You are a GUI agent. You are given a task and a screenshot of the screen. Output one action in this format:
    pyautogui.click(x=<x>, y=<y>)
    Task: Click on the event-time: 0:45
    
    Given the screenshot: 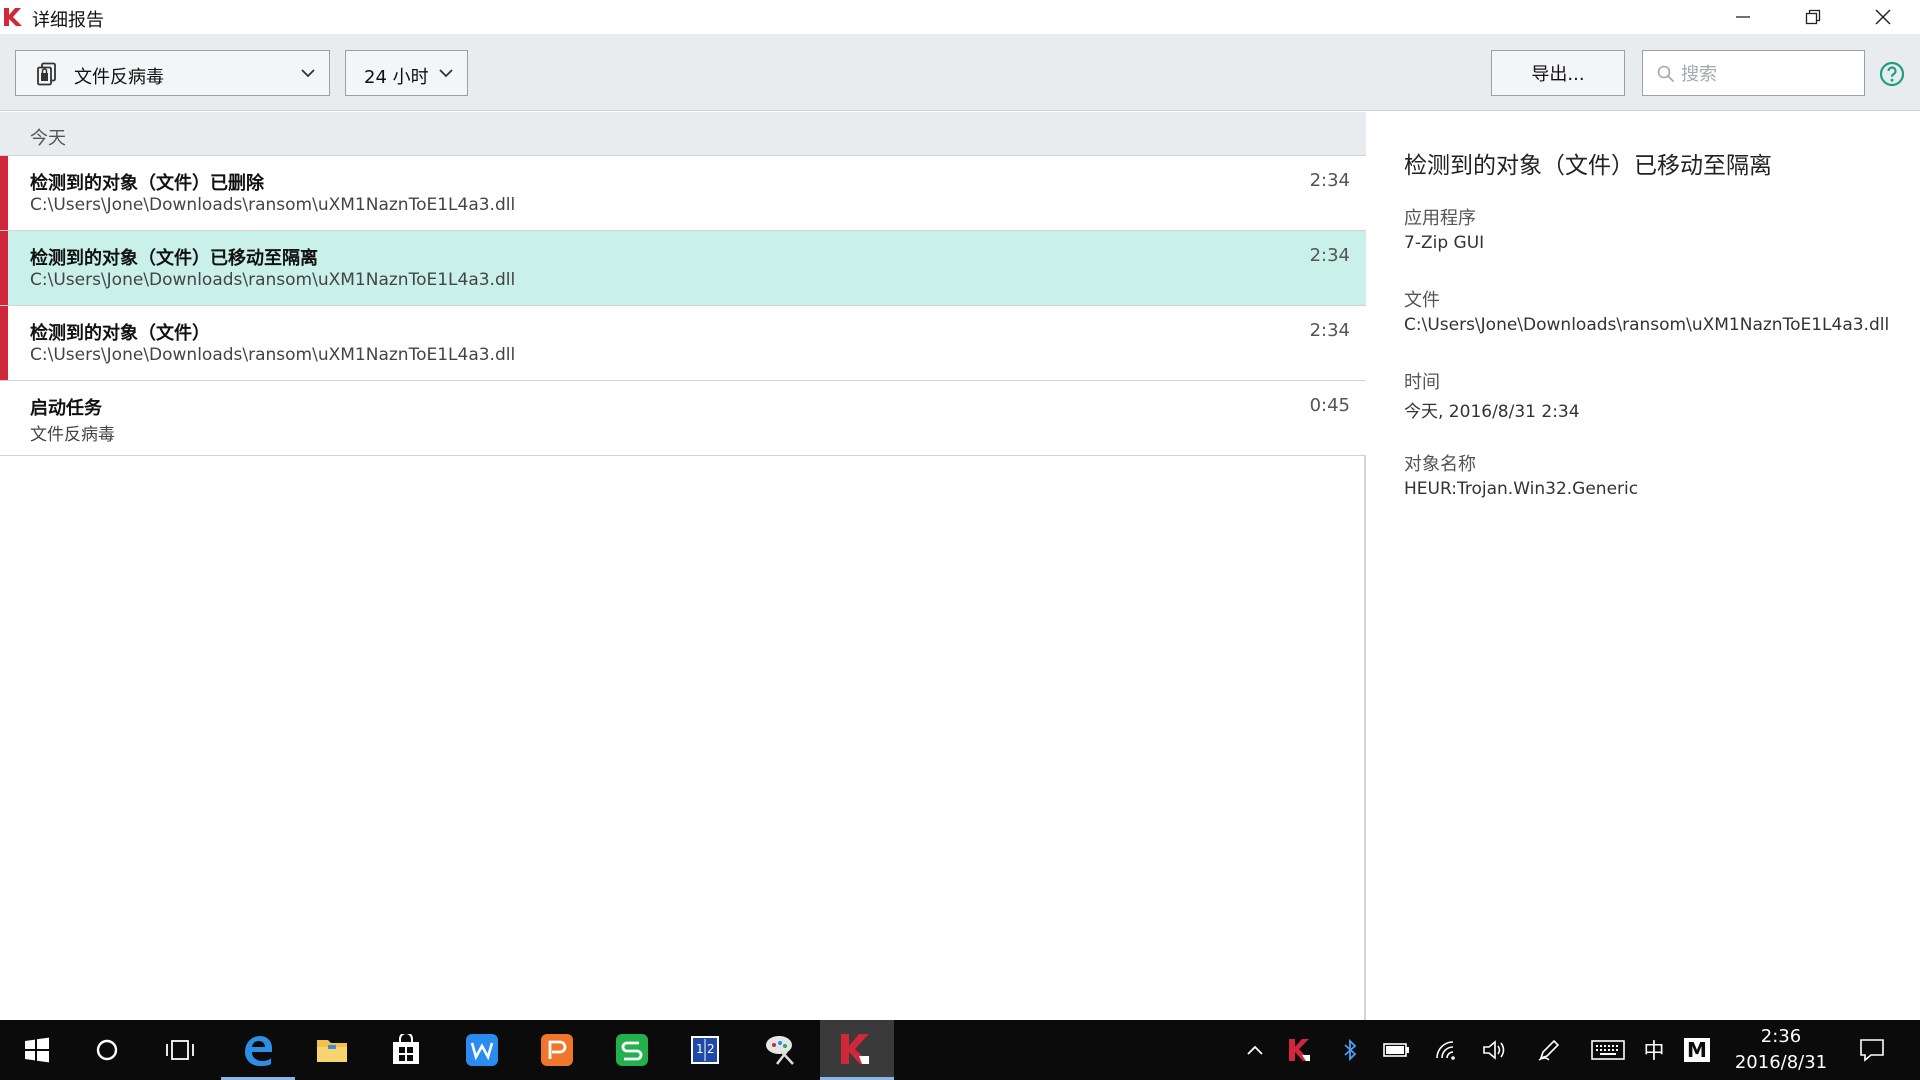 What is the action you would take?
    pyautogui.click(x=1329, y=405)
    